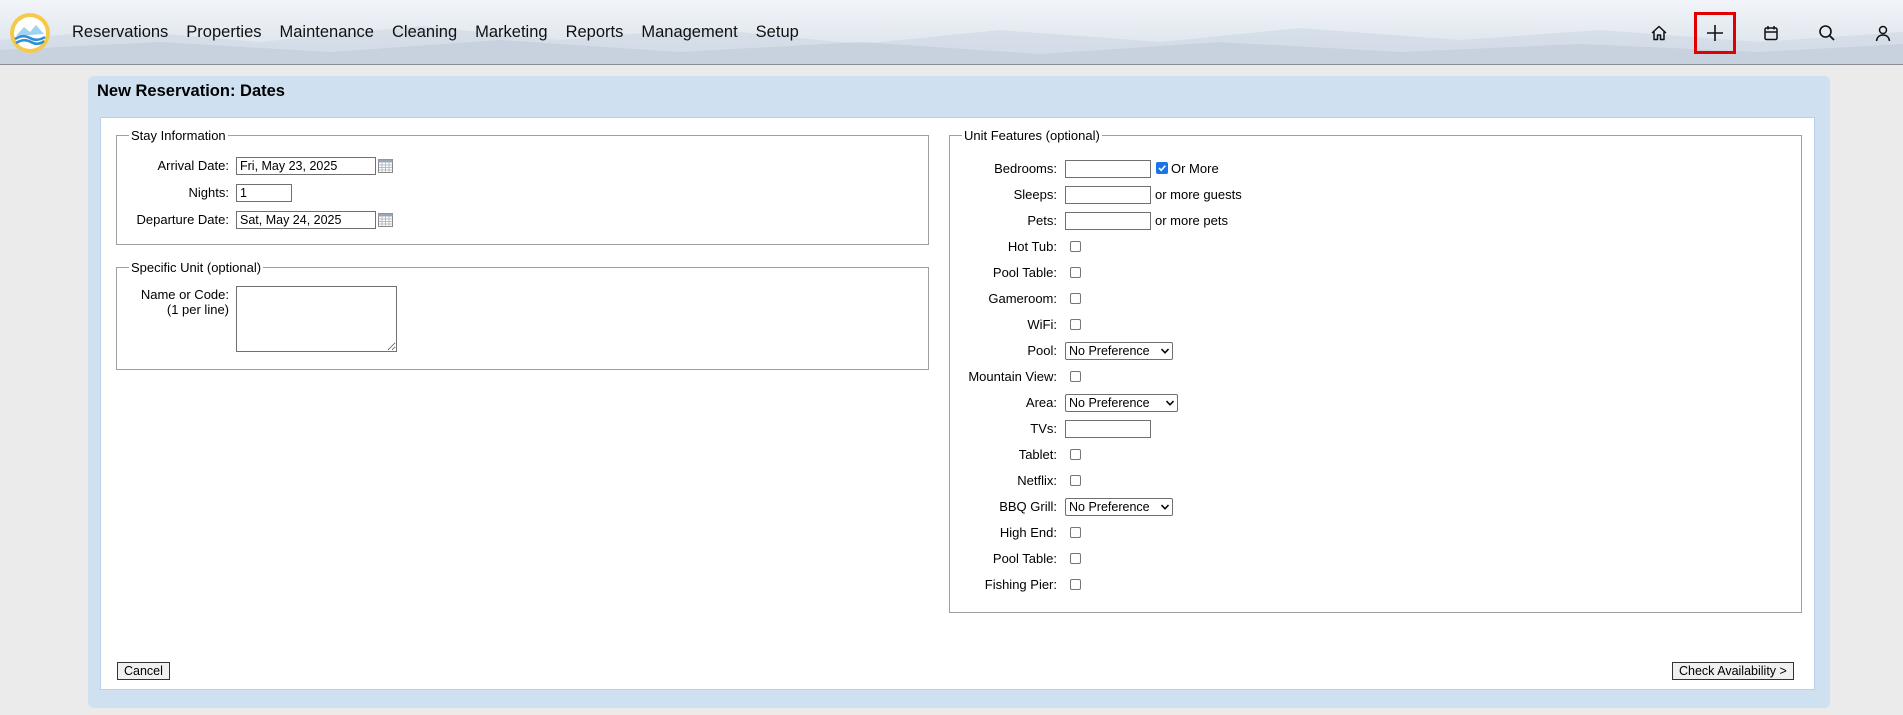 This screenshot has height=715, width=1903. Describe the element at coordinates (1075, 480) in the screenshot. I see `netflix-checkbox` at that location.